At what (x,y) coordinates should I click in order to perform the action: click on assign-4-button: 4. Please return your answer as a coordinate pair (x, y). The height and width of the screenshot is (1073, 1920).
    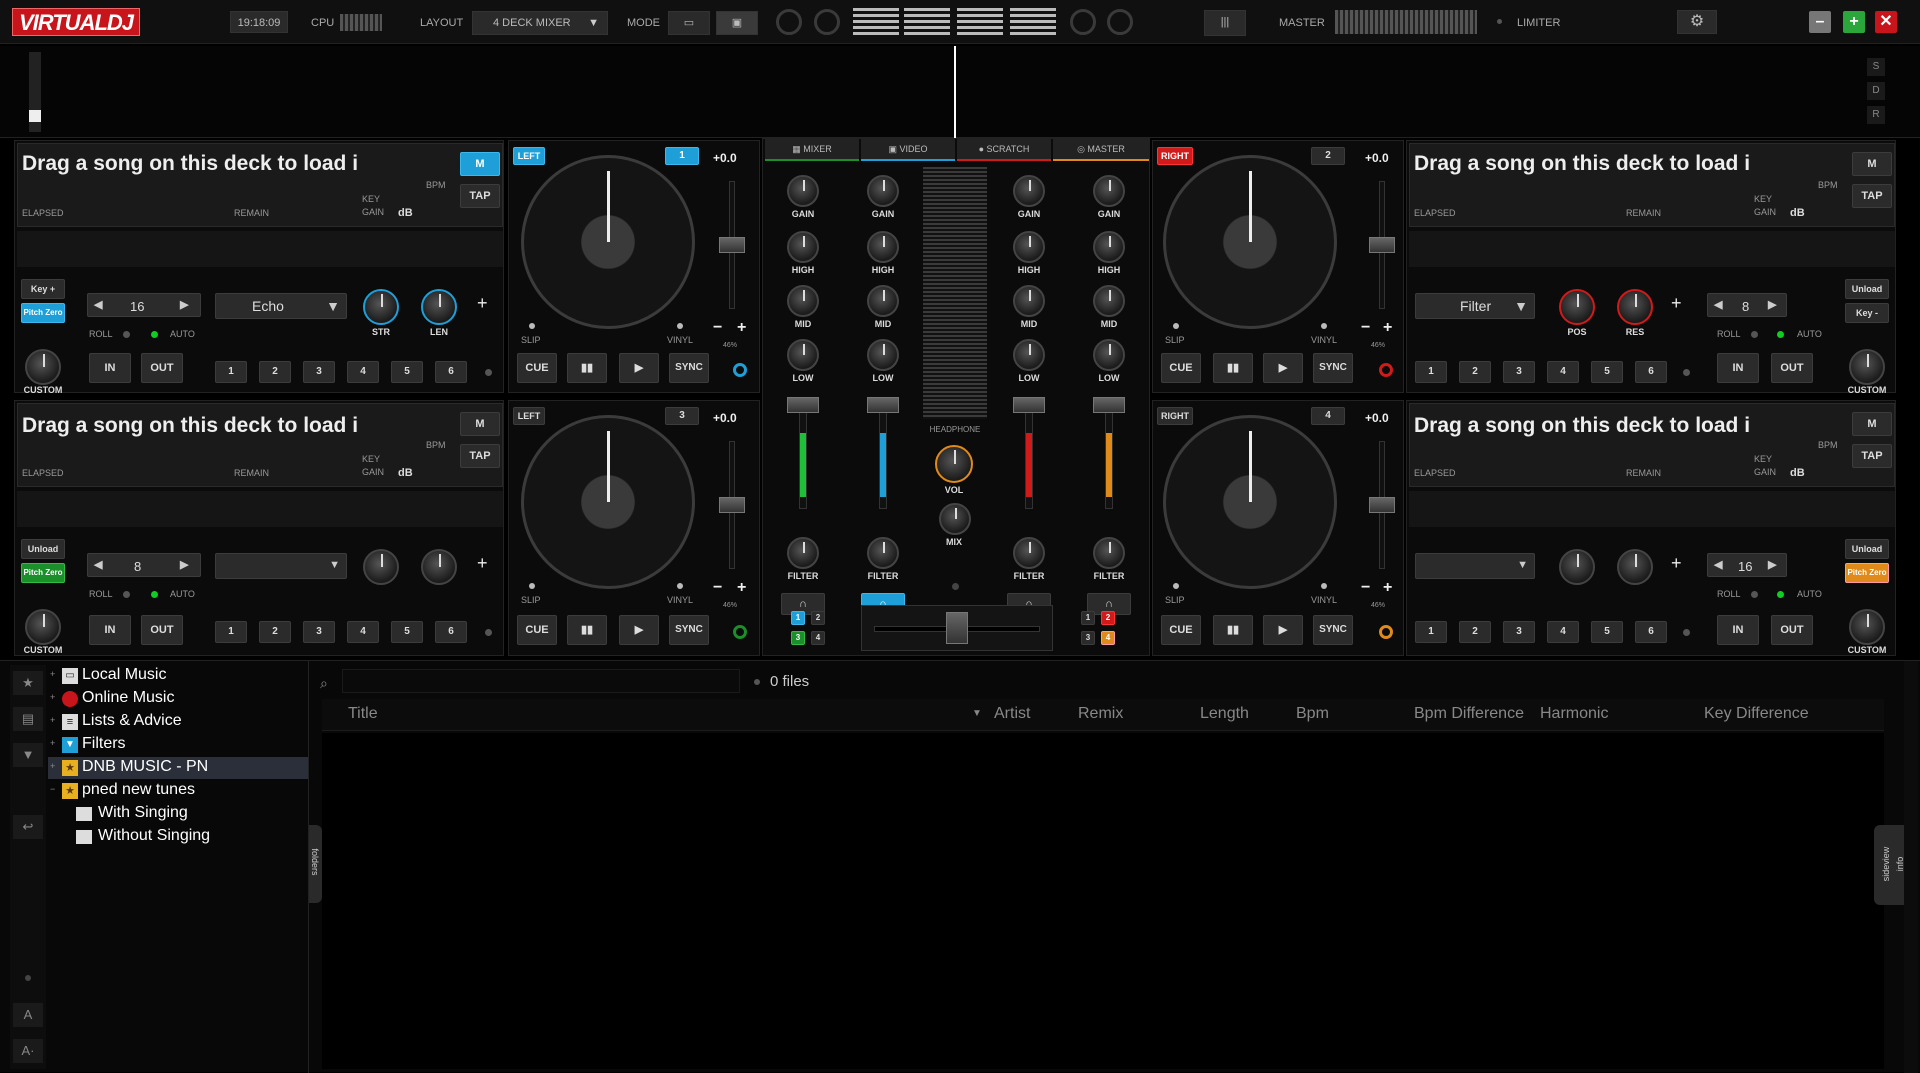
    Looking at the image, I should click on (818, 638).